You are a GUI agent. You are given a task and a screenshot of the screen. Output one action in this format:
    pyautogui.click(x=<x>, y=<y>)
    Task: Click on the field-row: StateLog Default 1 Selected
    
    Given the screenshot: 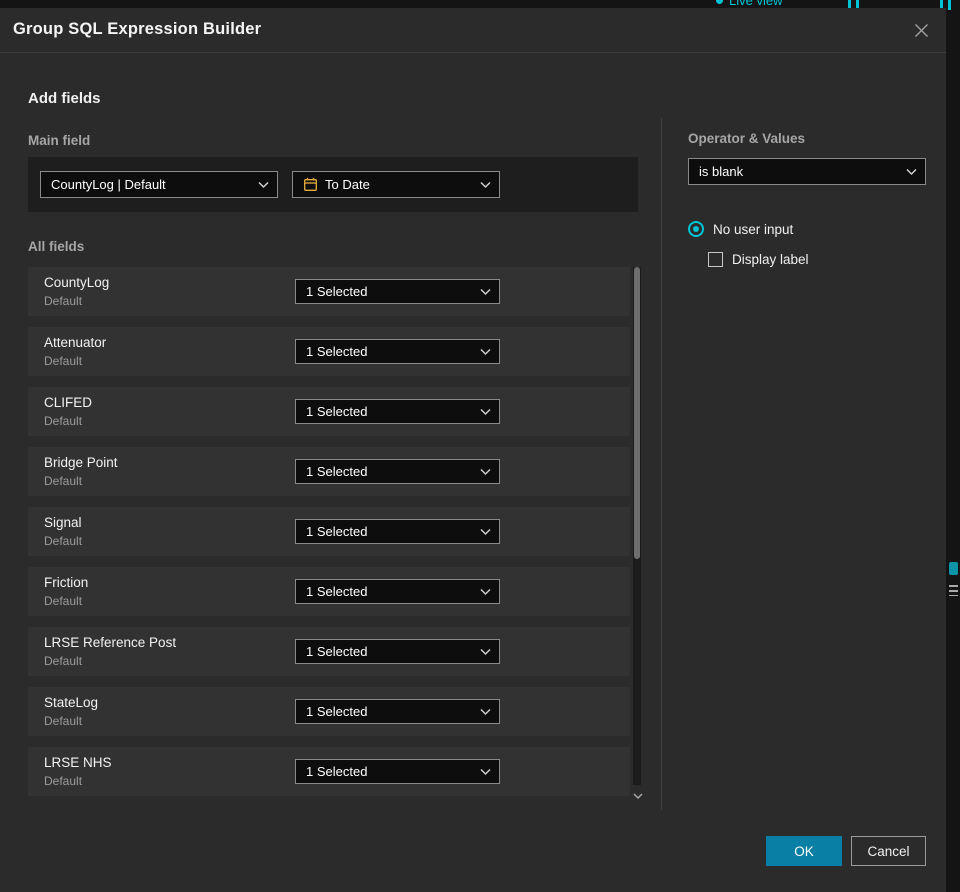 What is the action you would take?
    pyautogui.click(x=329, y=711)
    